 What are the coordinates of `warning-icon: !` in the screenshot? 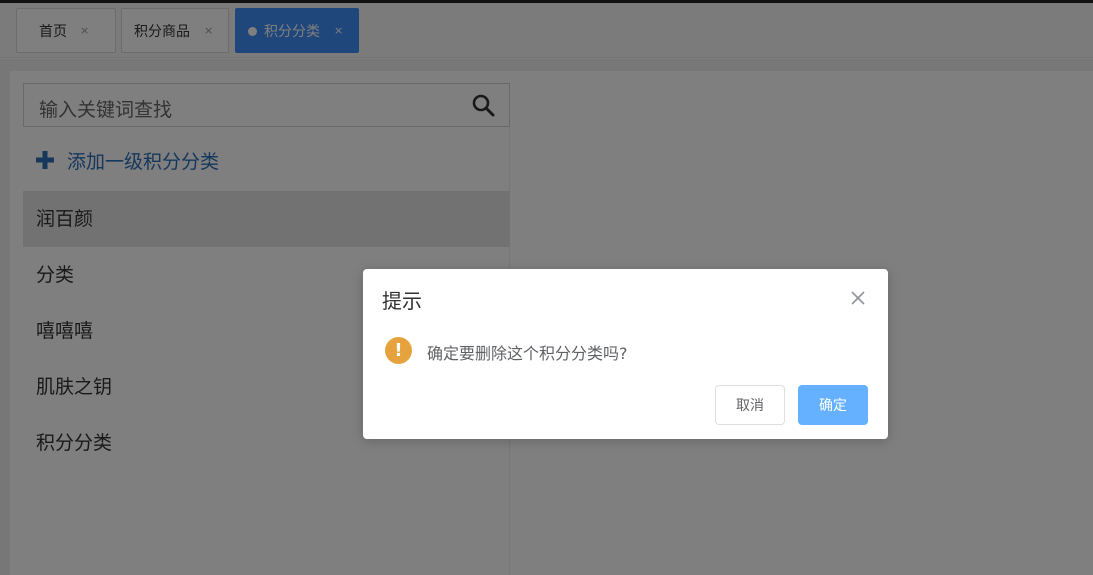 It's located at (398, 350).